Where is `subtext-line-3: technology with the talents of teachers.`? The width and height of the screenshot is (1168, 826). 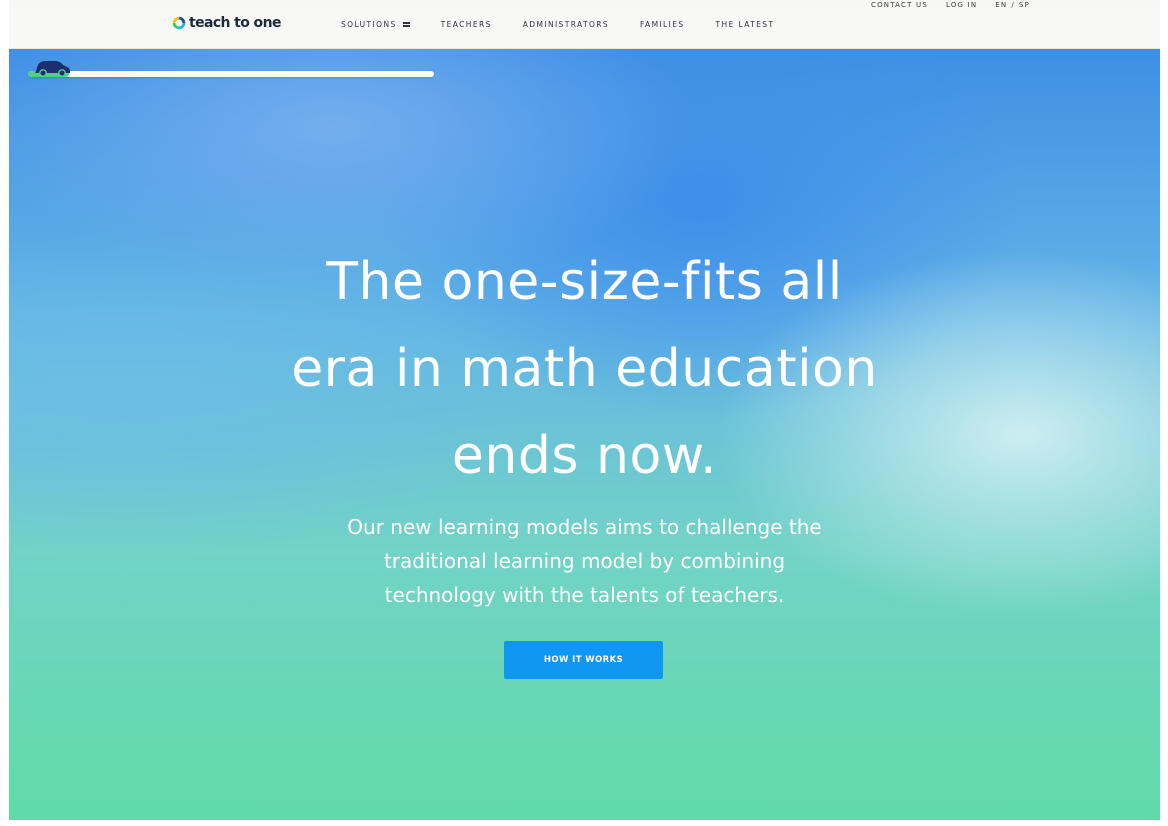
subtext-line-3: technology with the talents of teachers. is located at coordinates (584, 595).